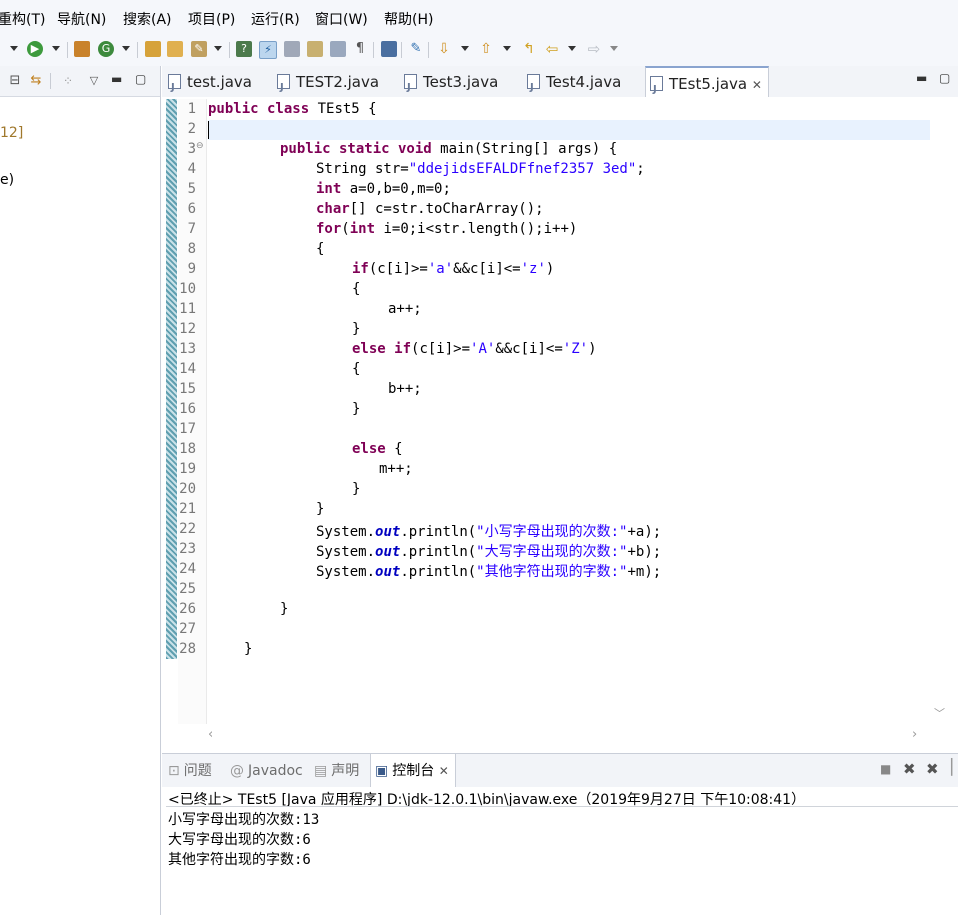 The image size is (958, 915). Describe the element at coordinates (35, 49) in the screenshot. I see `run-icon: ▶` at that location.